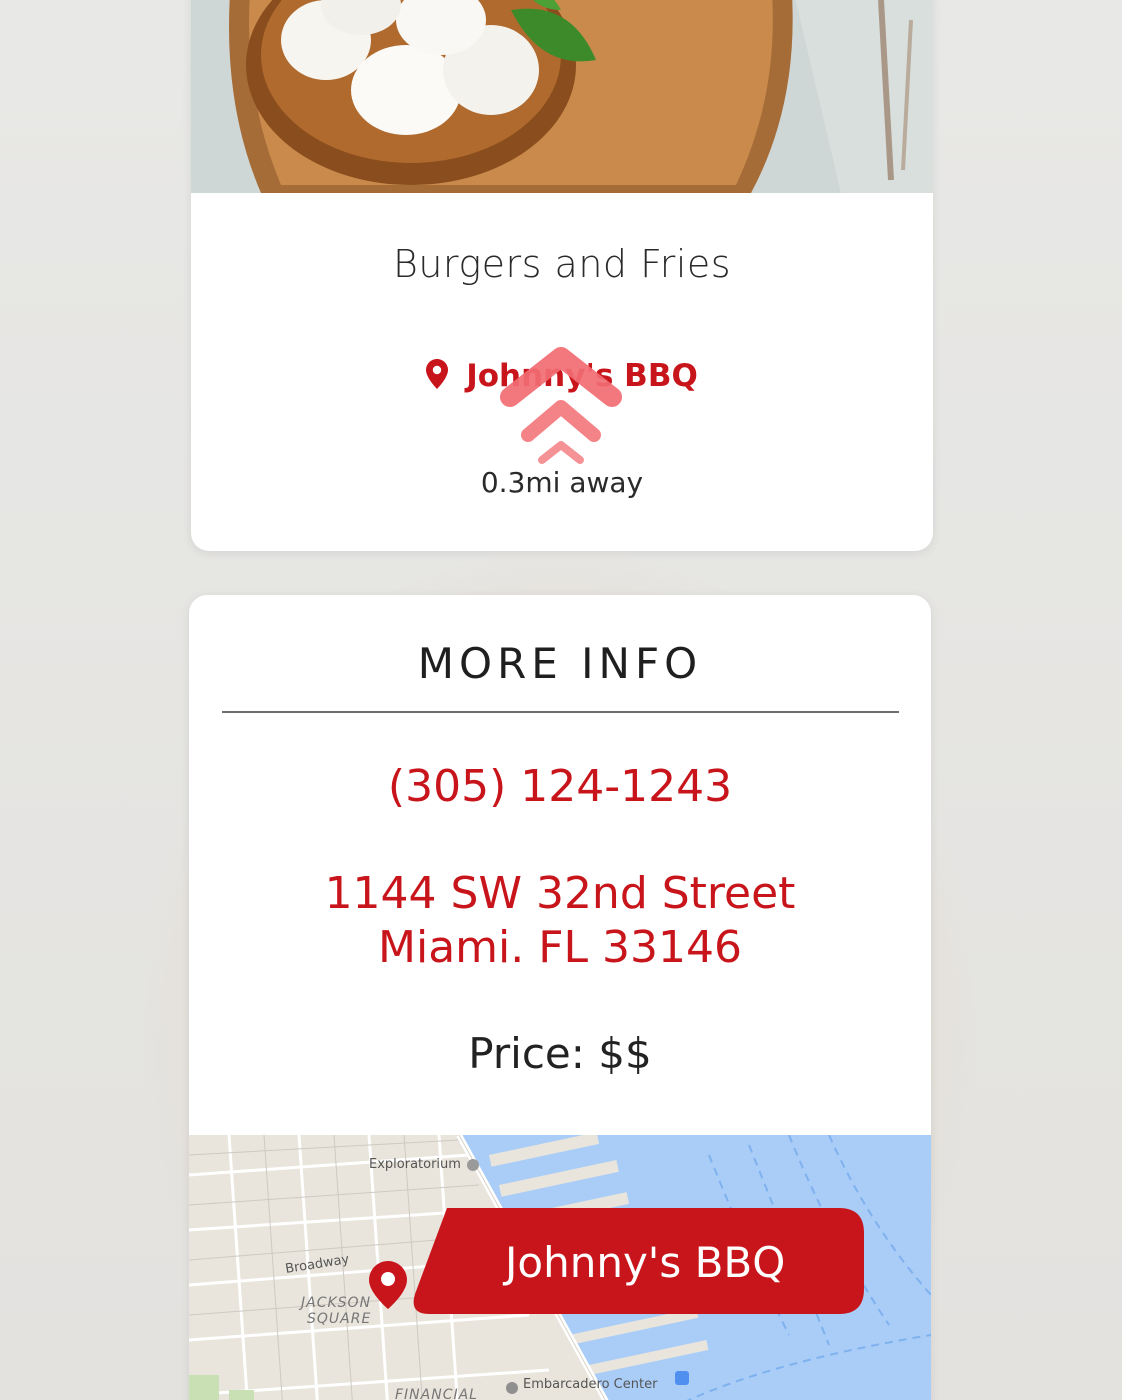  I want to click on double-chevron-up-icon, so click(561, 410).